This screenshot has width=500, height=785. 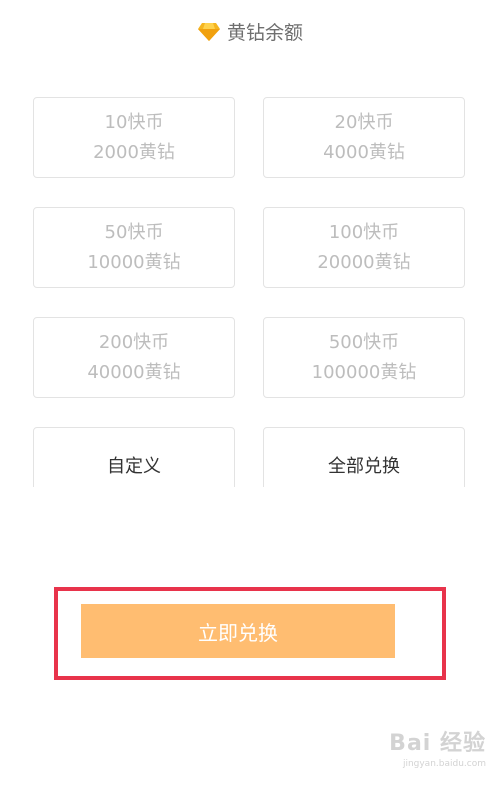 What do you see at coordinates (444, 764) in the screenshot?
I see `watermark-url: jingyan.baidu.com` at bounding box center [444, 764].